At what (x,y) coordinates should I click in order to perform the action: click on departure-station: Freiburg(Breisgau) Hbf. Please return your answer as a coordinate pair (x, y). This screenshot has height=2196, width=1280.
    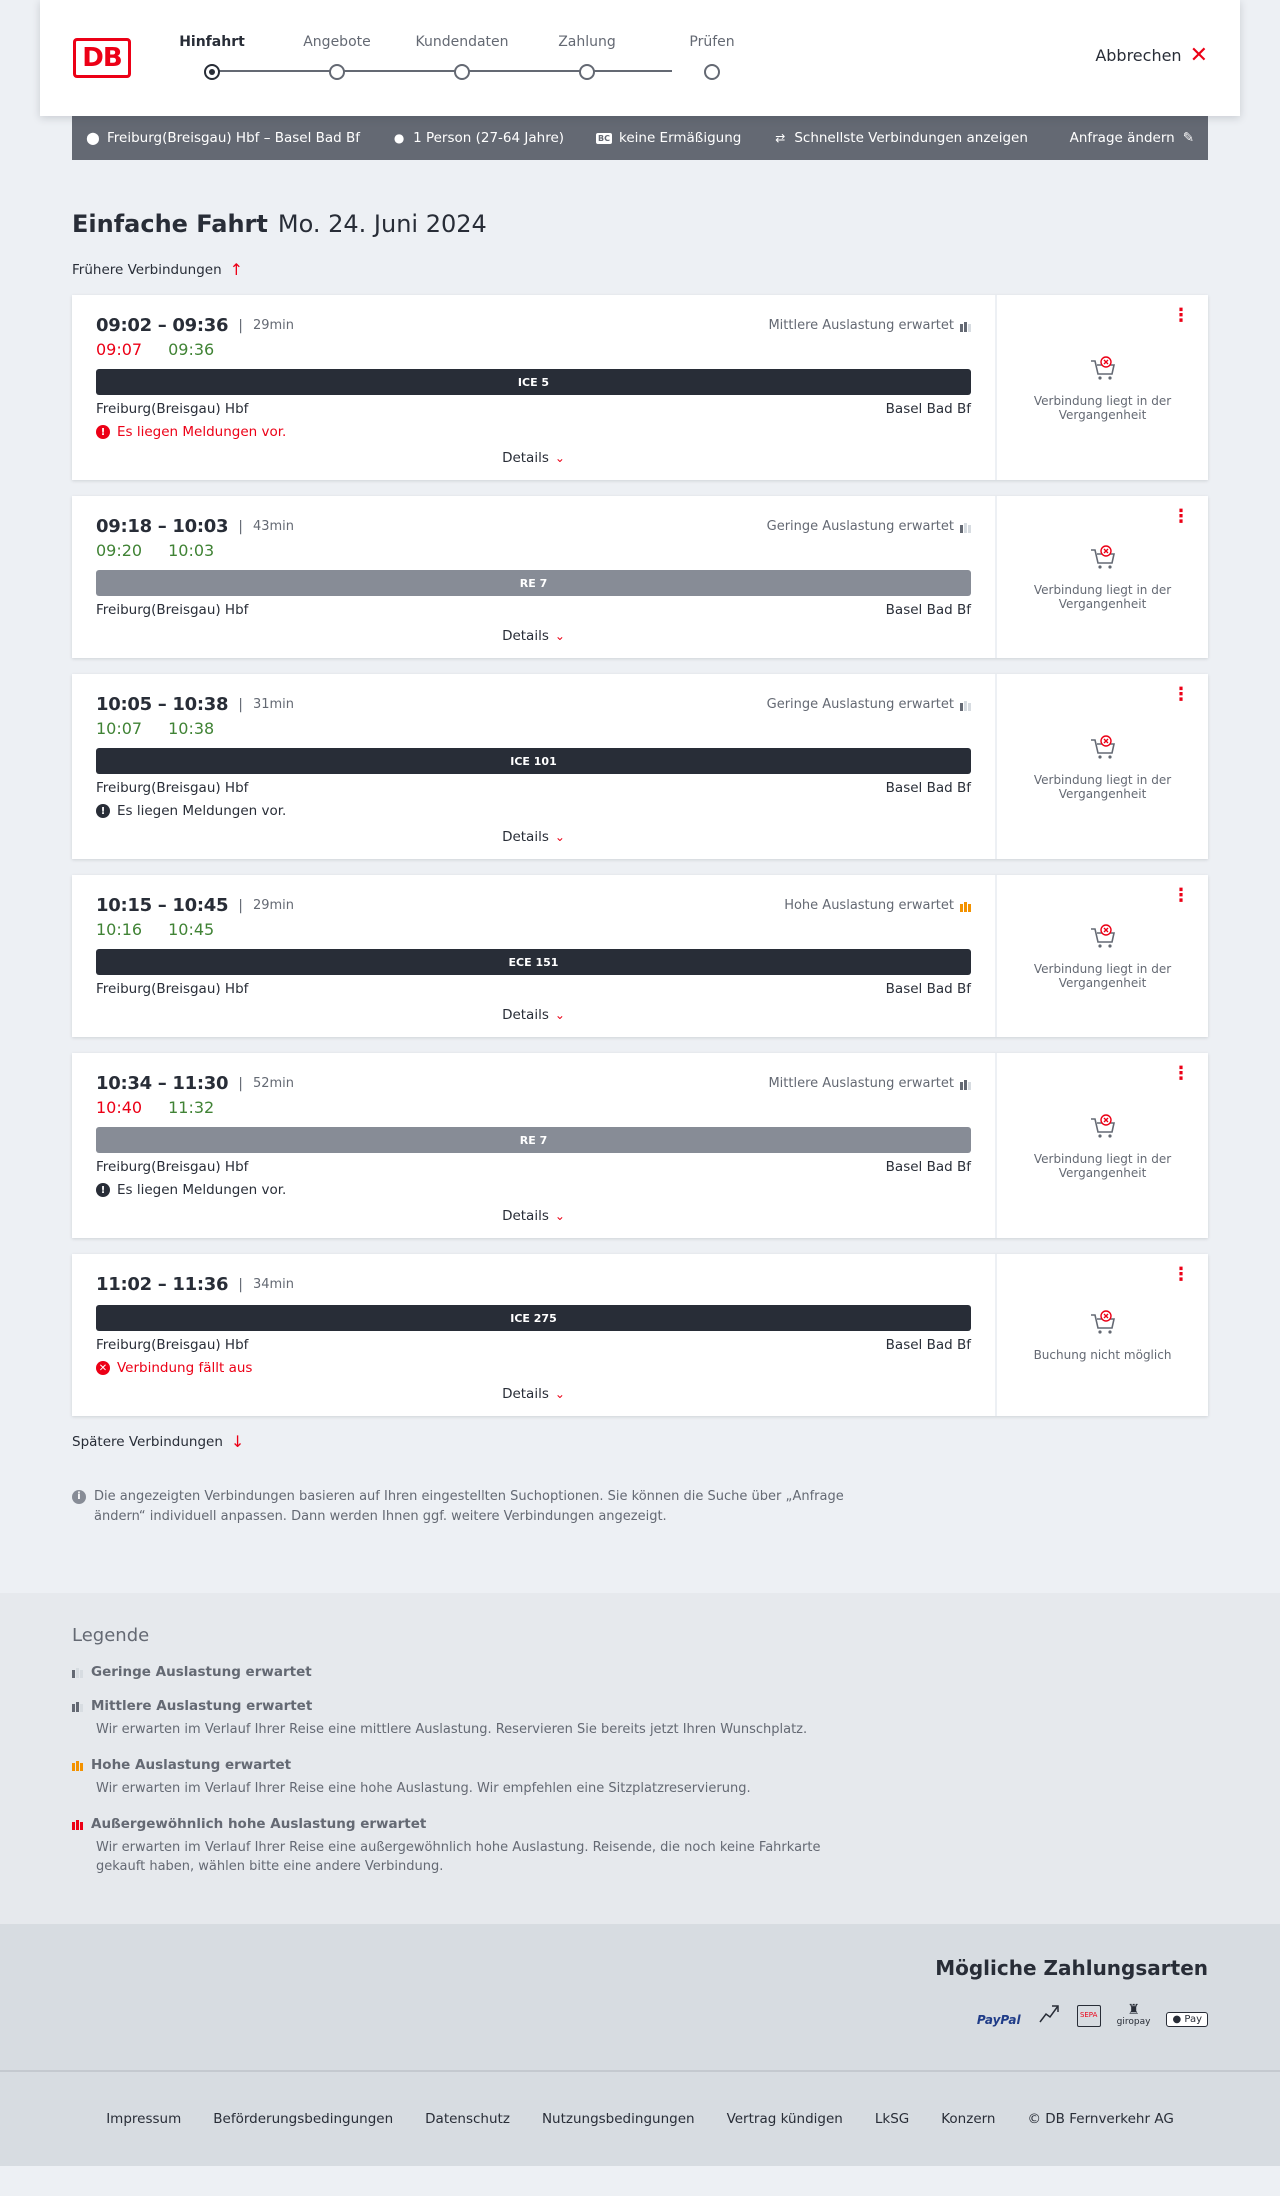
    Looking at the image, I should click on (172, 1167).